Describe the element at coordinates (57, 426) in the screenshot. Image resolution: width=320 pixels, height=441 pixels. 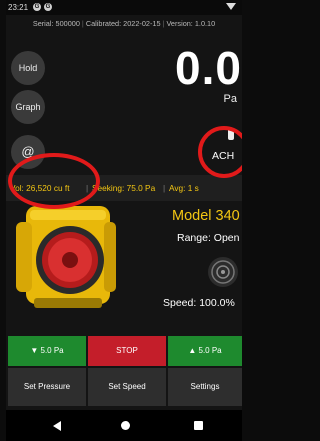
I see `back-icon` at that location.